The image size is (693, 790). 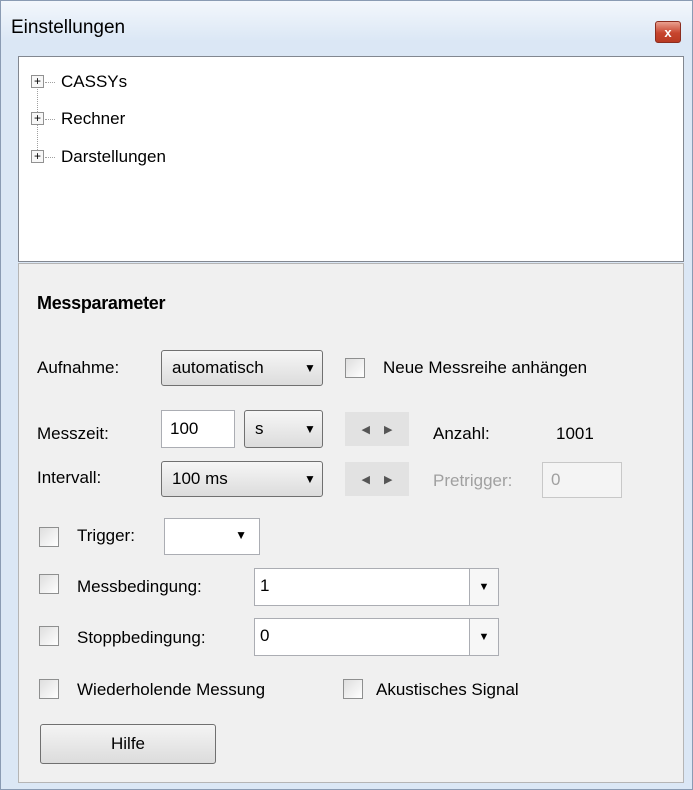 I want to click on append-checkbox, so click(x=355, y=368).